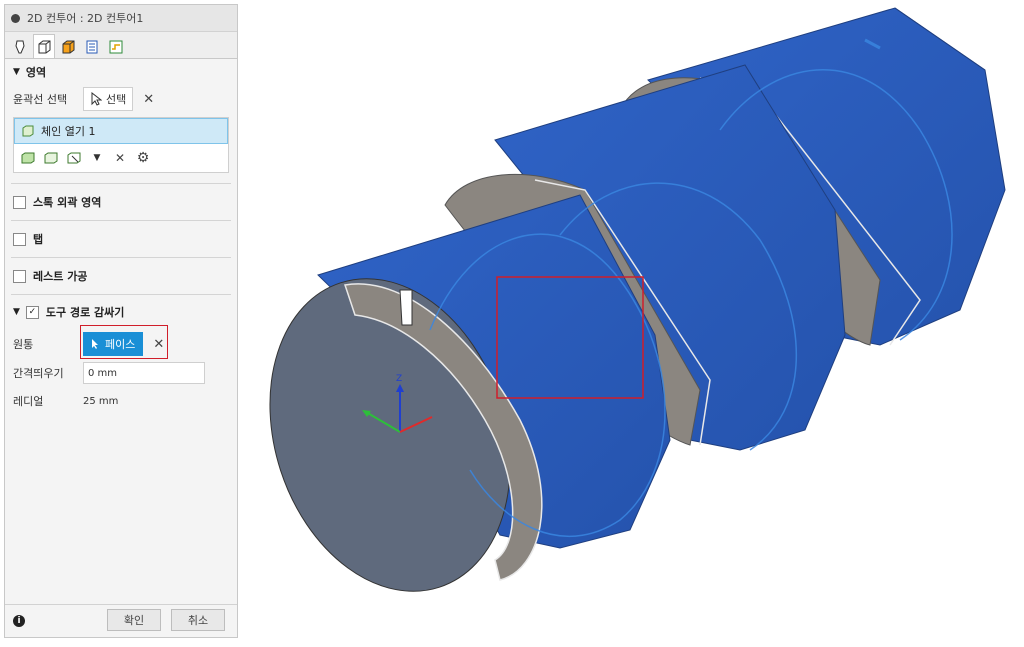  What do you see at coordinates (116, 99) in the screenshot?
I see `select-button-label: 선택` at bounding box center [116, 99].